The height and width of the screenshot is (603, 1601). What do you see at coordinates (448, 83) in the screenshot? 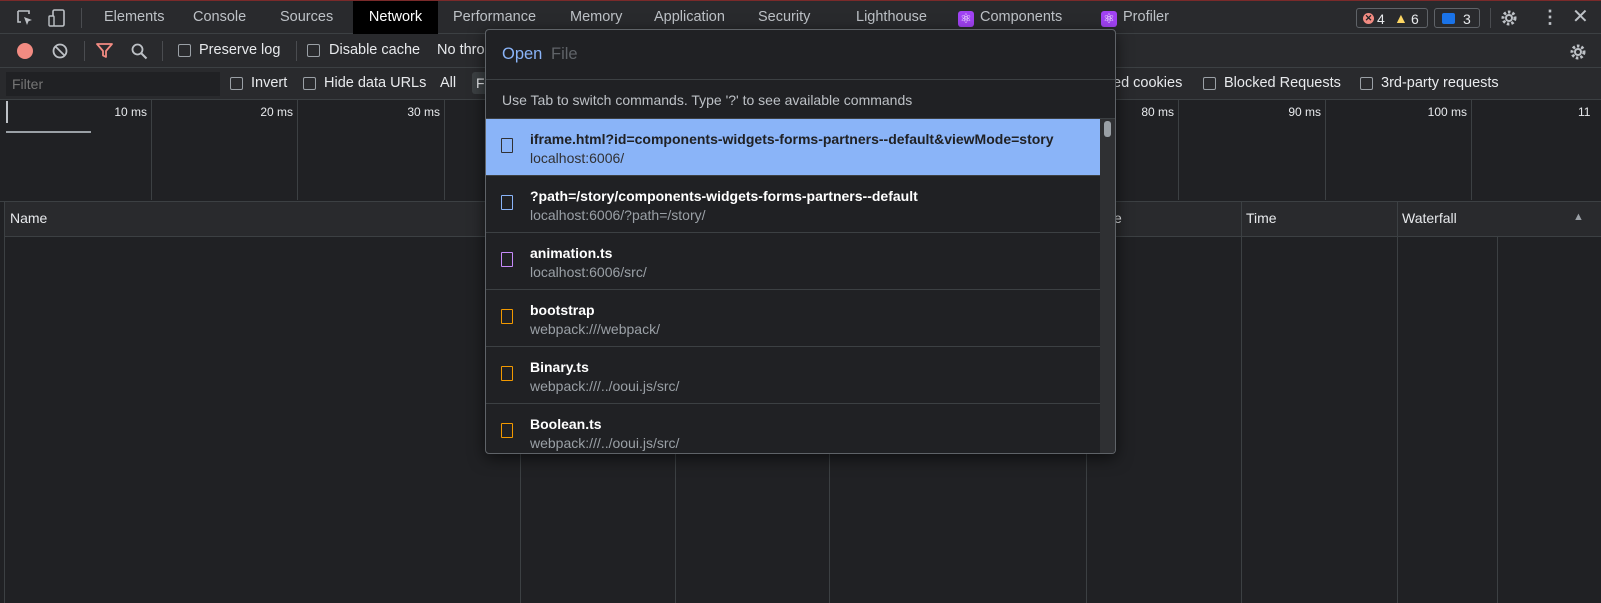
I see `filter-type-all: All` at bounding box center [448, 83].